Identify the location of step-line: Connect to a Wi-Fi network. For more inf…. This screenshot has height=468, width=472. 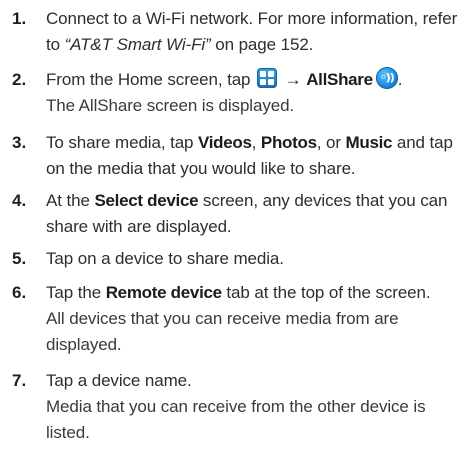
(252, 18).